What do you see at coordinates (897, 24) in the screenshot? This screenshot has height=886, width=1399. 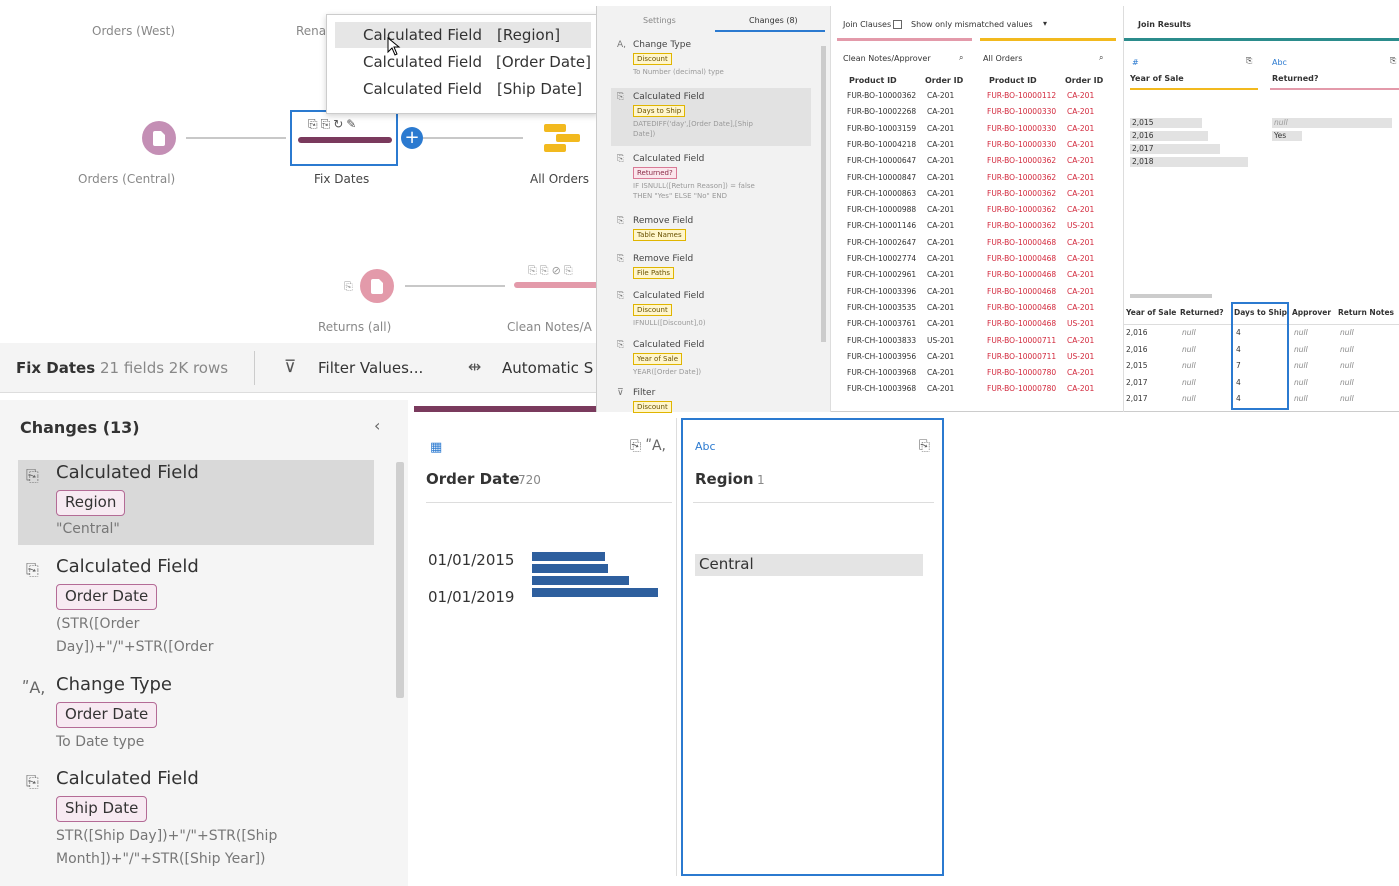 I see `mismatch-checkbox` at bounding box center [897, 24].